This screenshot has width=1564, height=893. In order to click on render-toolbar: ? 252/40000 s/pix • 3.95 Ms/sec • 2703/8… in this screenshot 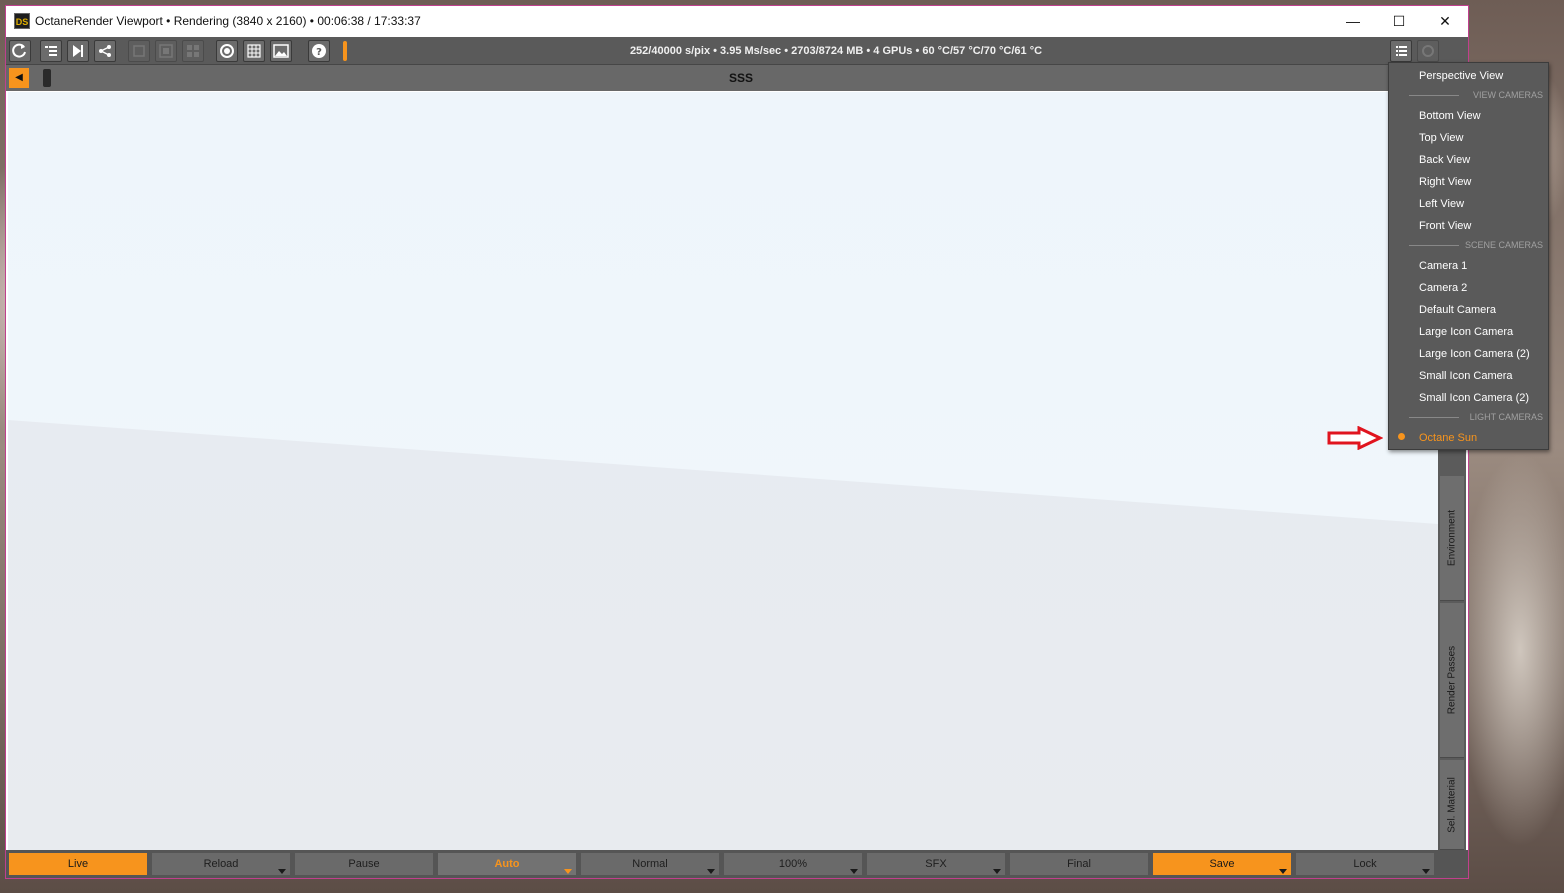, I will do `click(737, 51)`.